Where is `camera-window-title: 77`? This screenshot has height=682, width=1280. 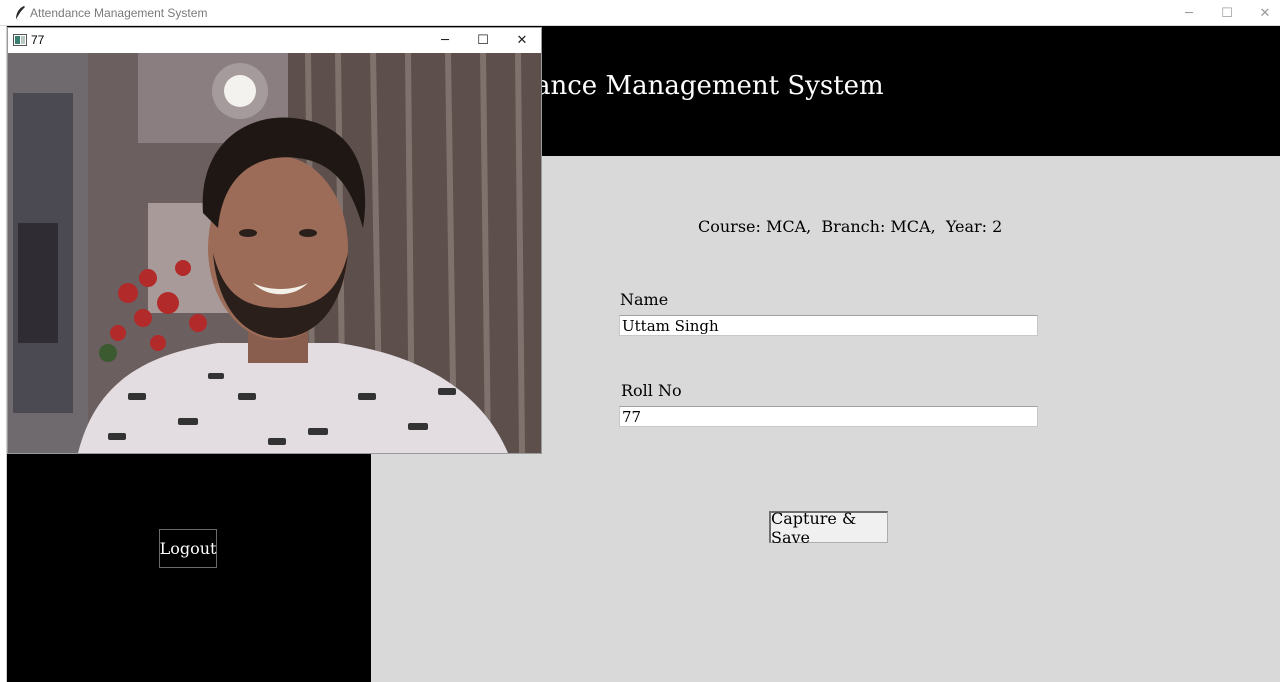 camera-window-title: 77 is located at coordinates (38, 40).